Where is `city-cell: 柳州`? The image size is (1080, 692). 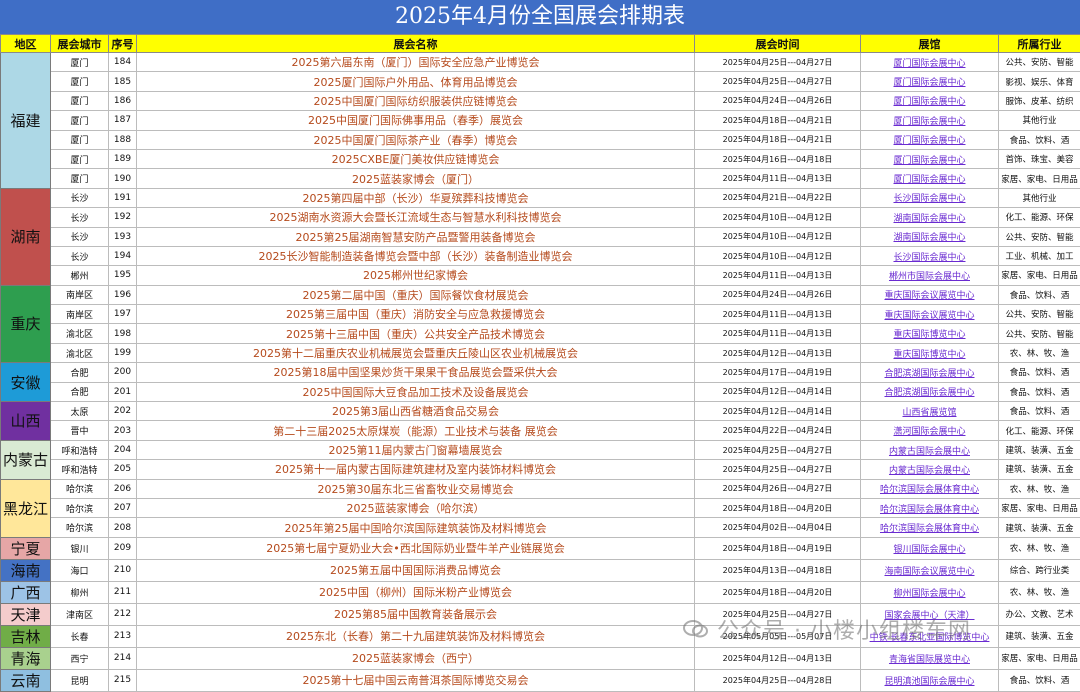 city-cell: 柳州 is located at coordinates (80, 592).